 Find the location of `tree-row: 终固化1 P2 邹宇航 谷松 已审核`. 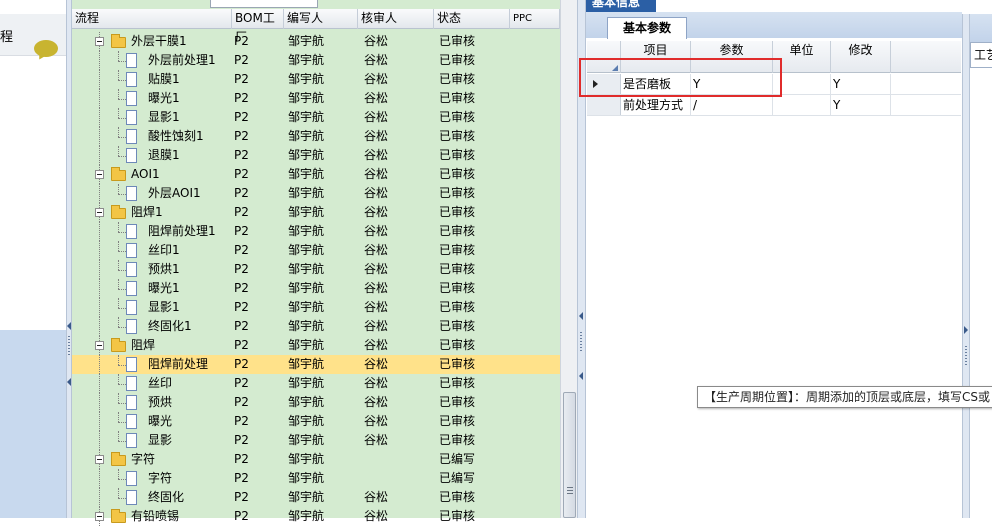

tree-row: 终固化1 P2 邹宇航 谷松 已审核 is located at coordinates (316, 326).